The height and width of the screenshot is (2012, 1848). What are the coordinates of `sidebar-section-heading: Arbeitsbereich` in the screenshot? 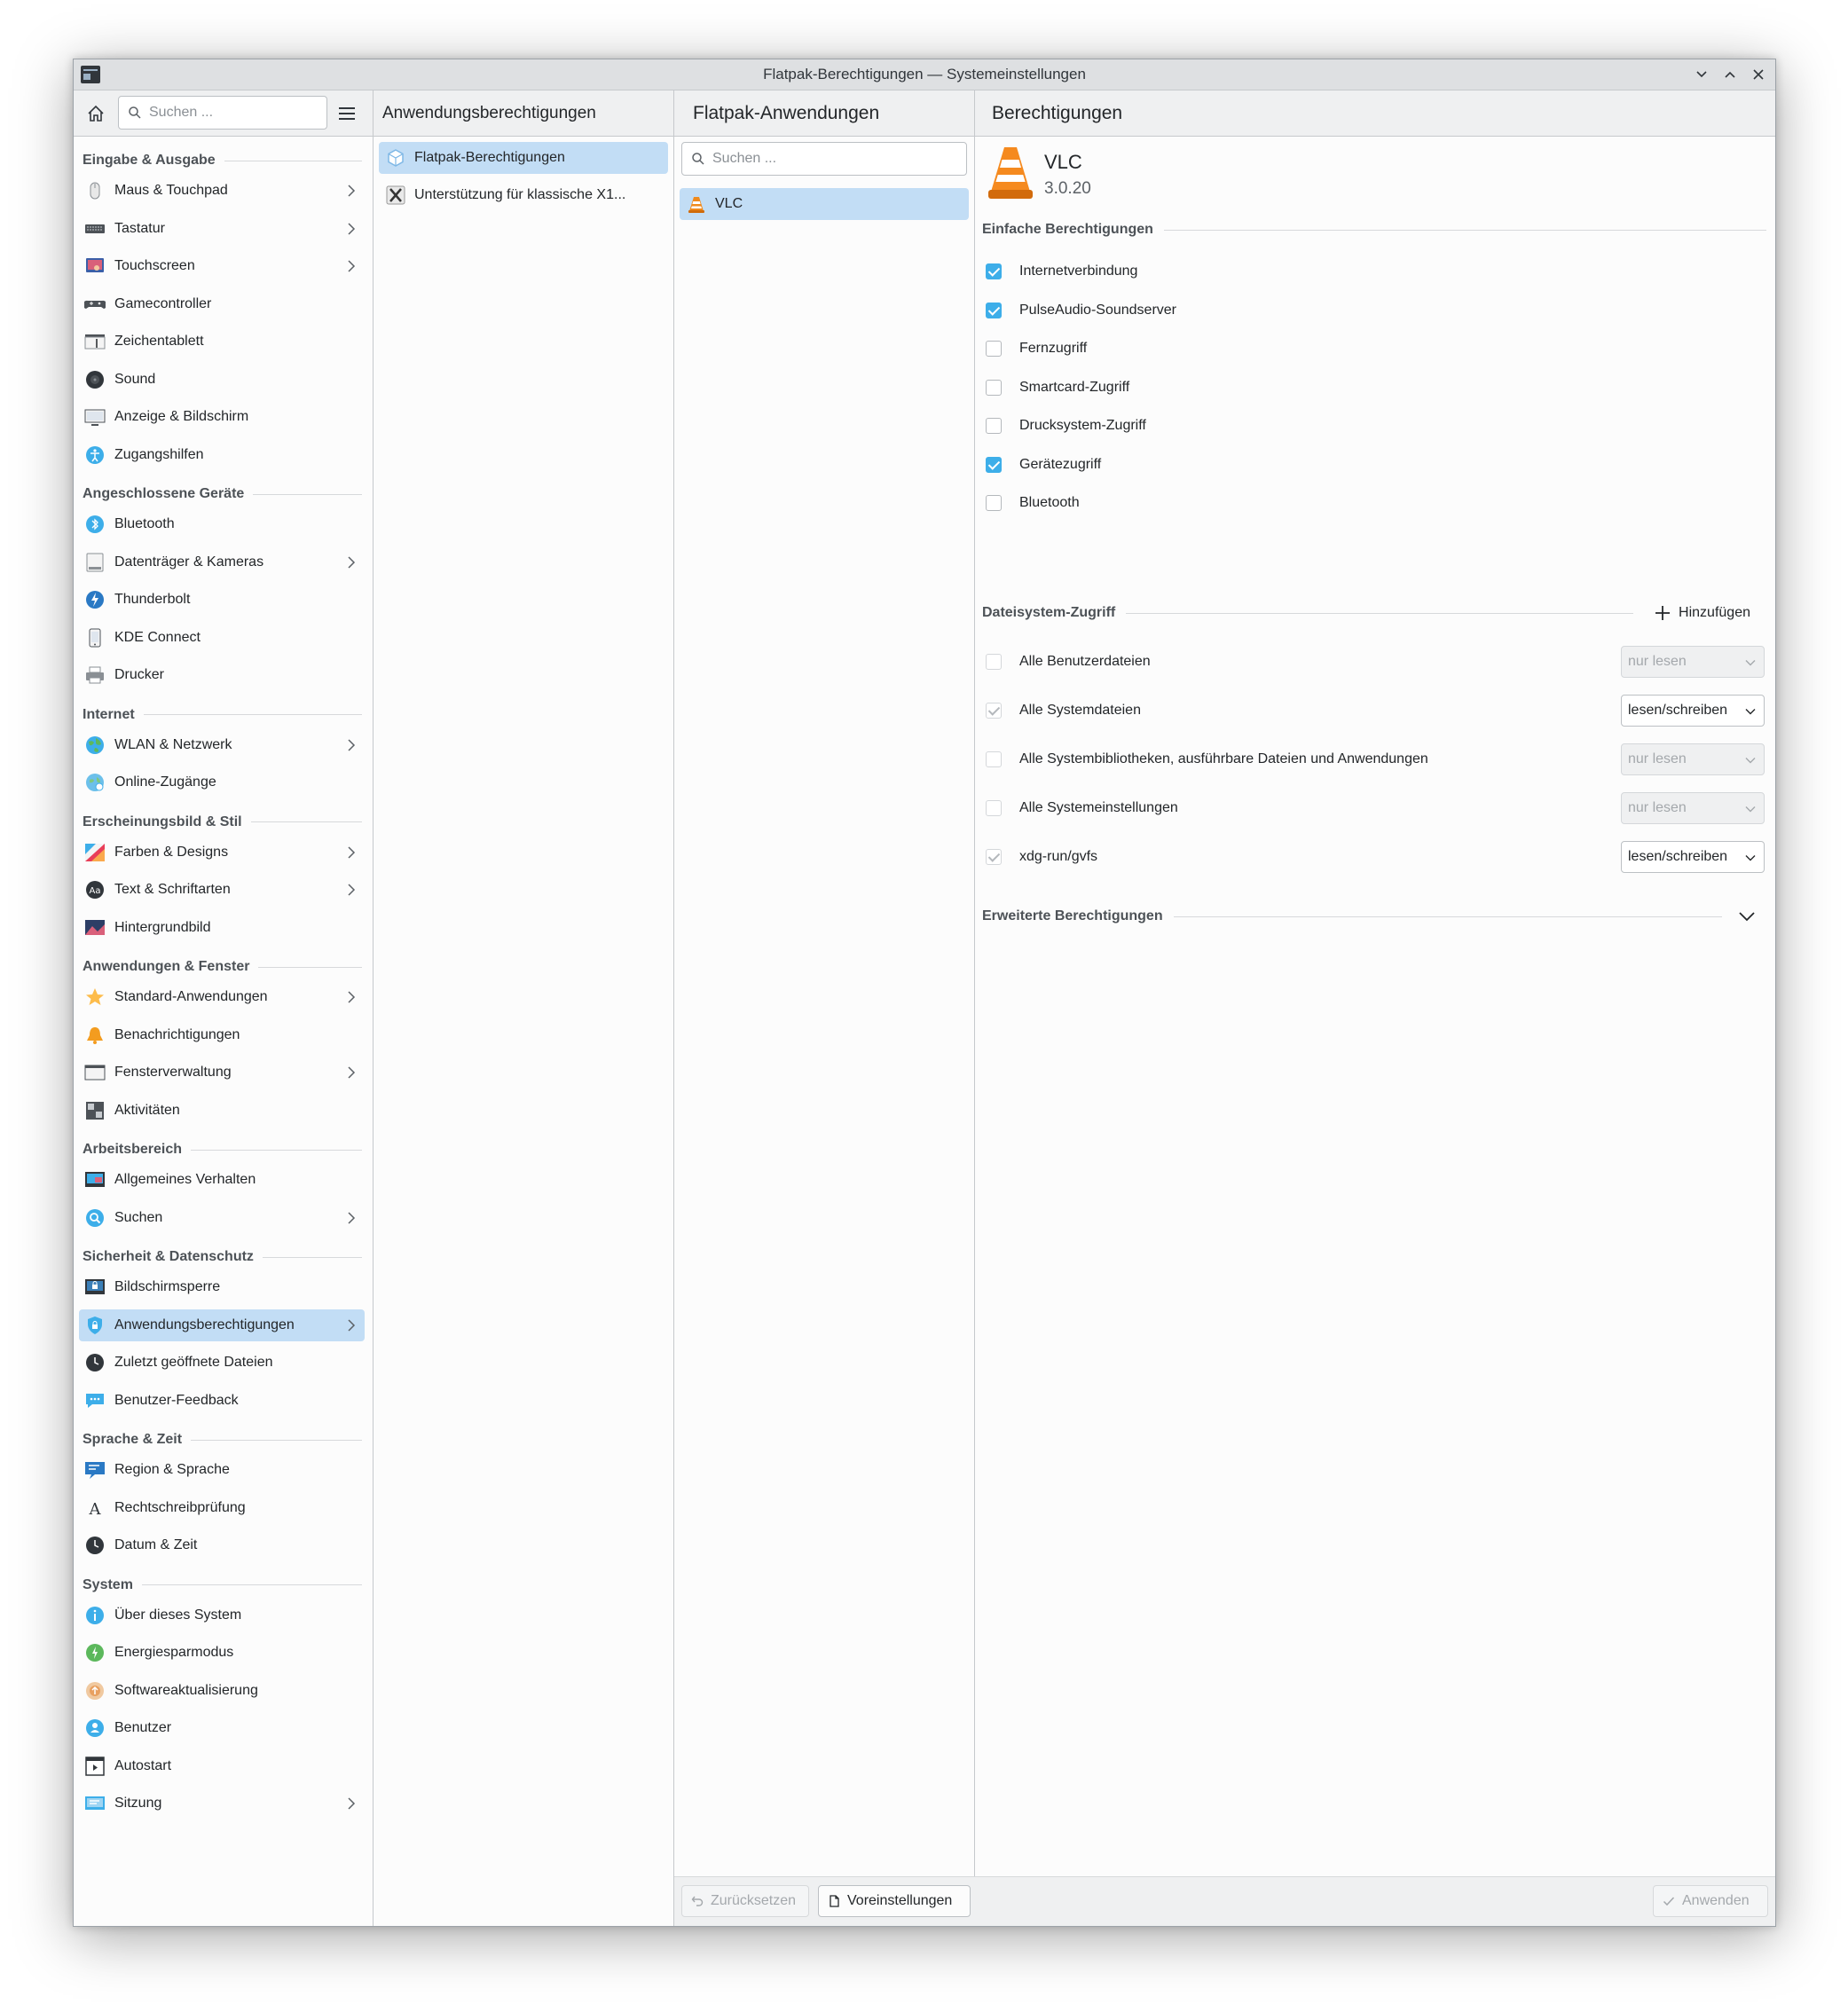 It's located at (223, 1149).